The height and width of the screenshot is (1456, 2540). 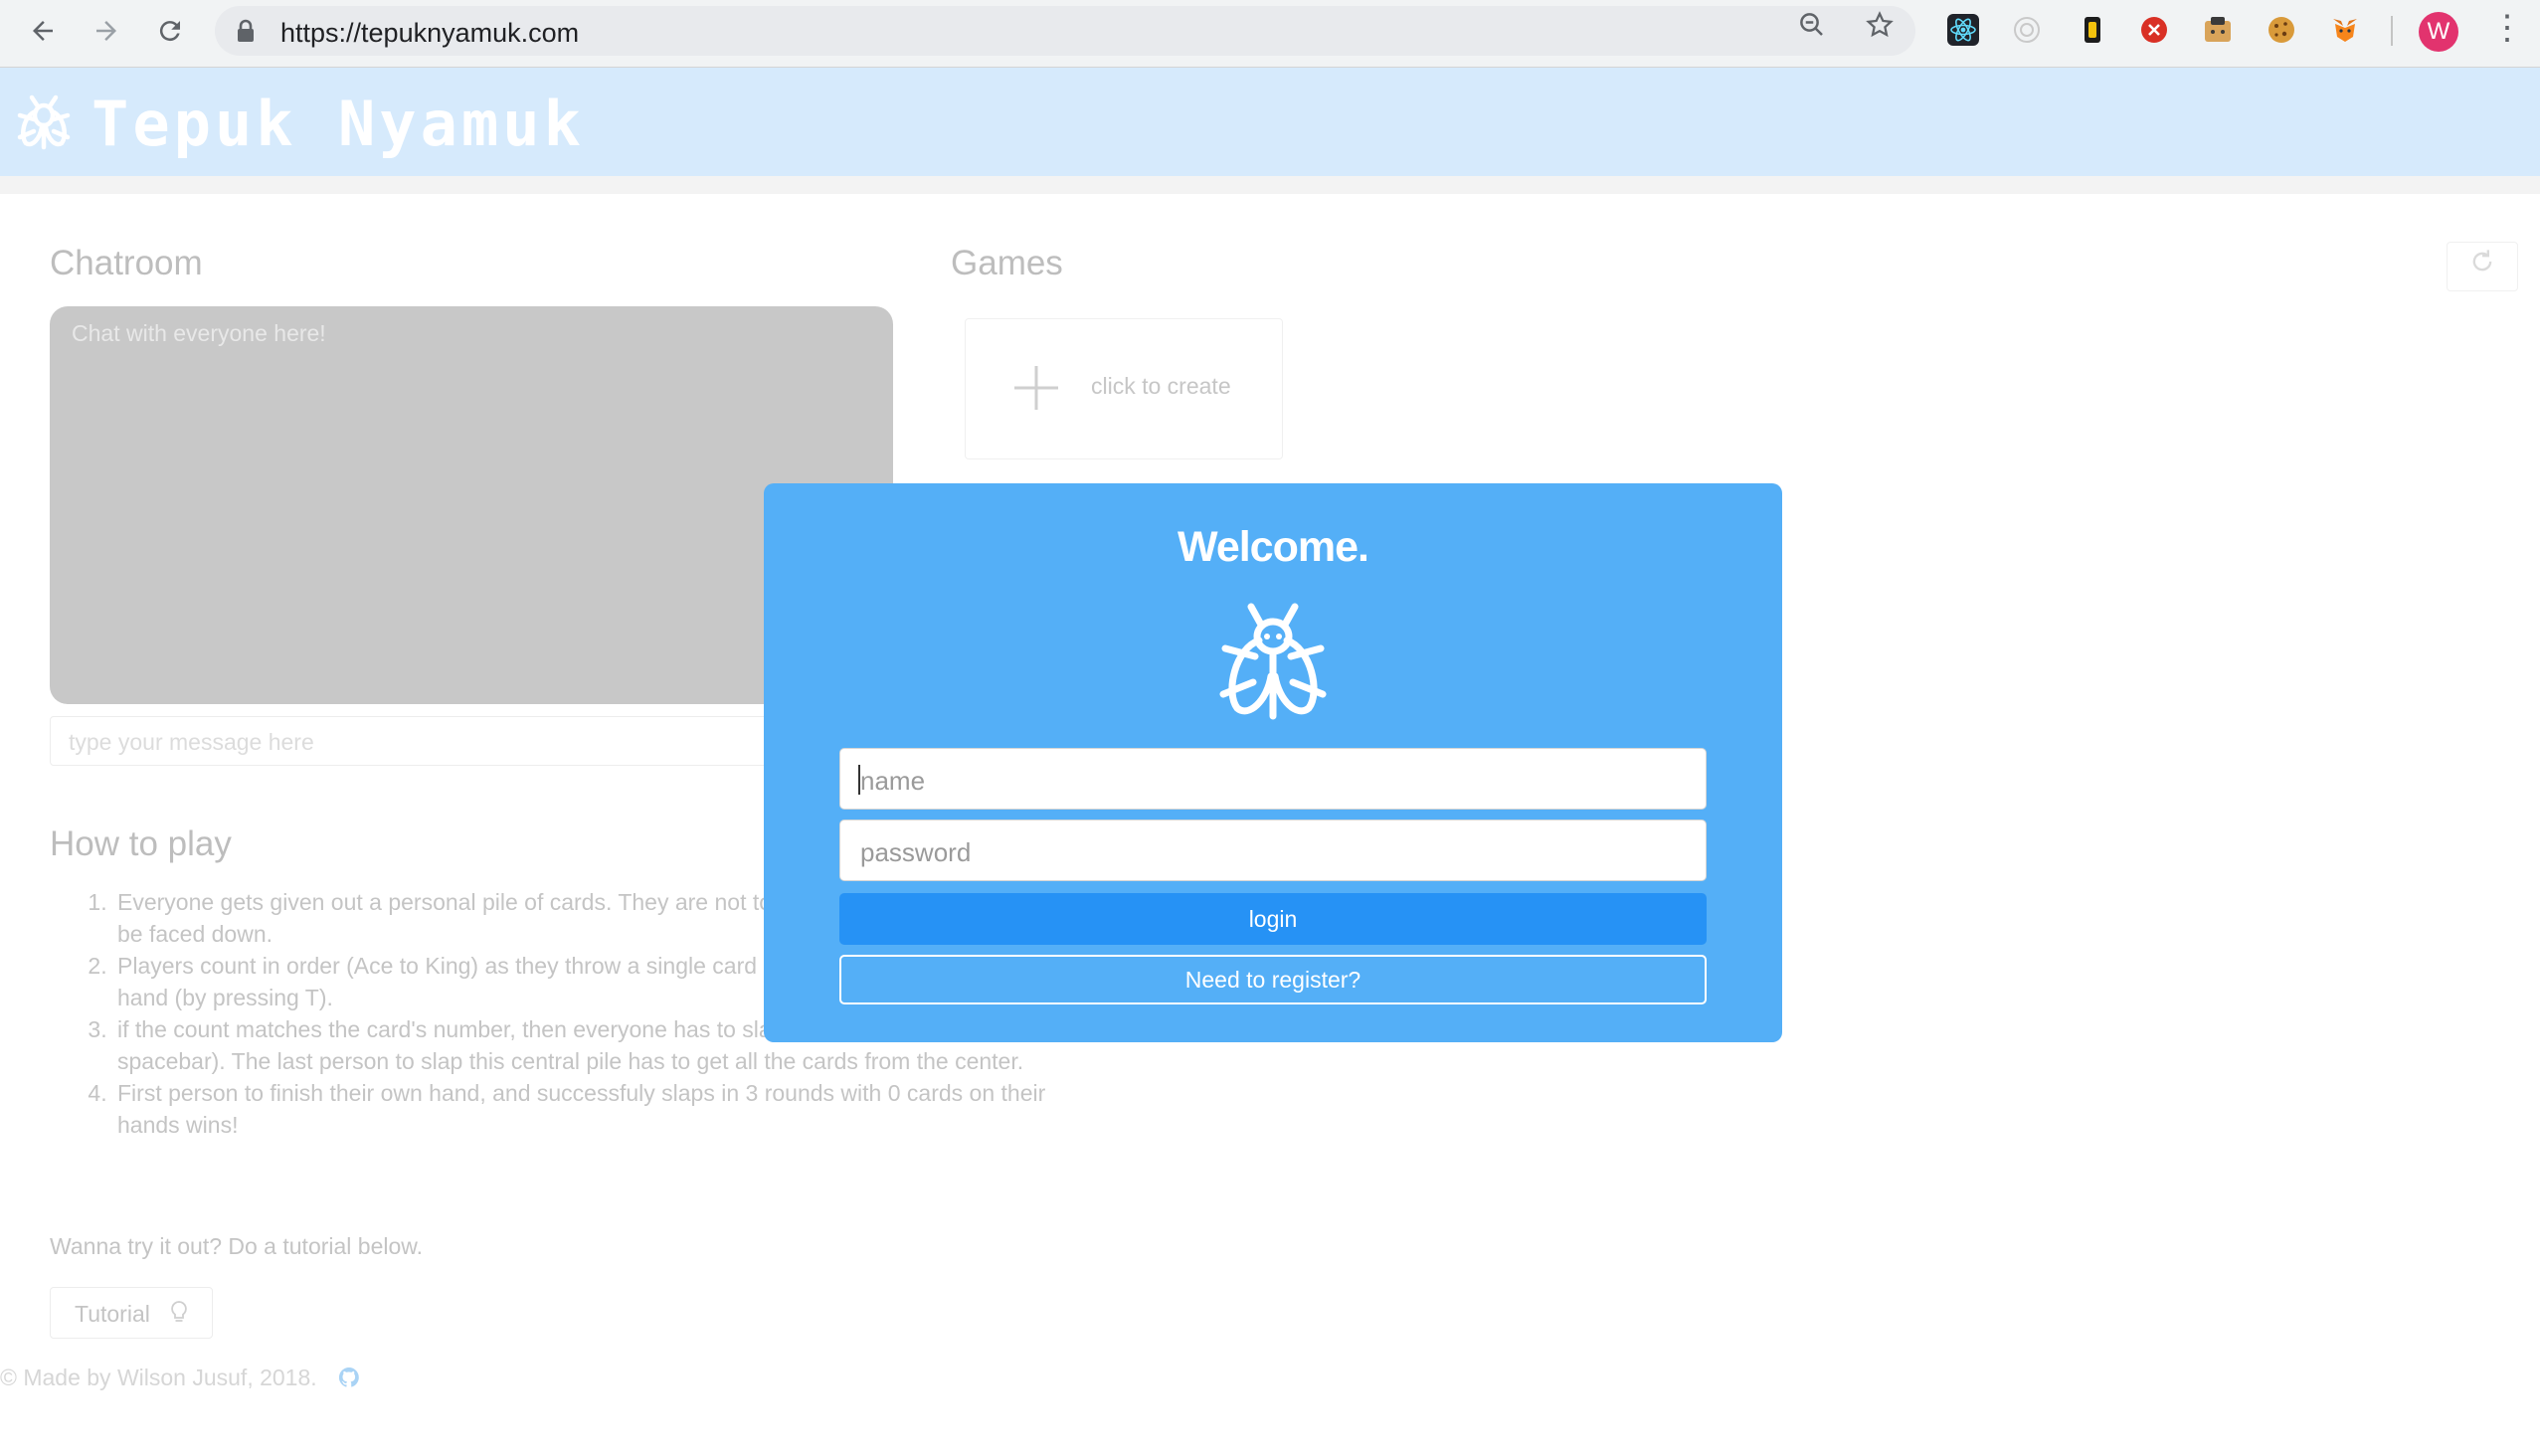 I want to click on login-button: login, so click(x=1273, y=919).